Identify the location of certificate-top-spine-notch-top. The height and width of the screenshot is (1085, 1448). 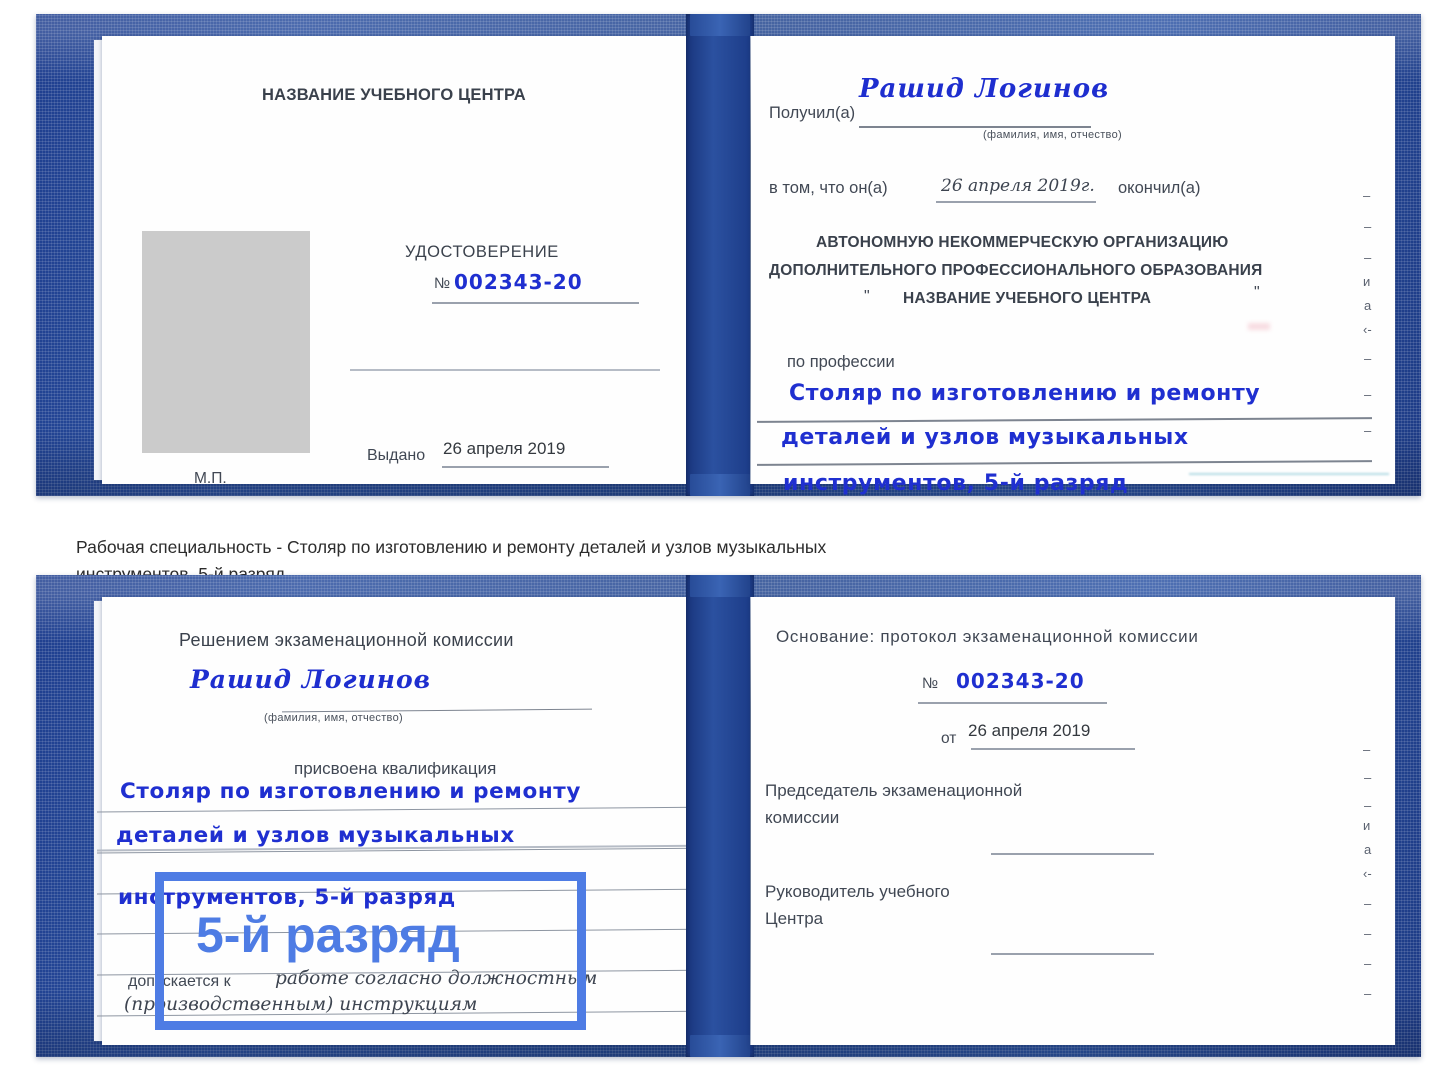
(720, 25).